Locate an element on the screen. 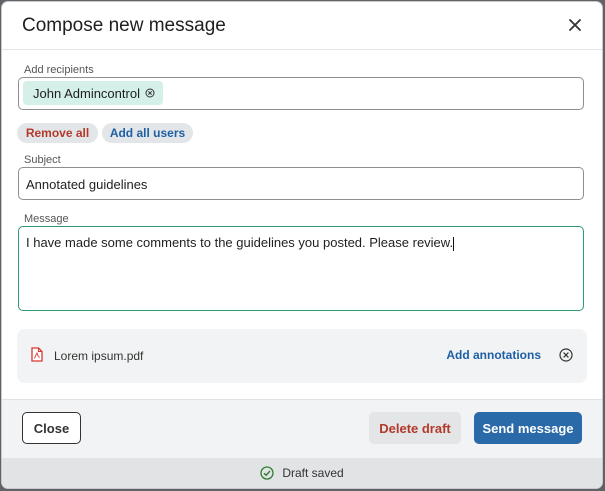  recipients-label: Add recipients is located at coordinates (59, 70).